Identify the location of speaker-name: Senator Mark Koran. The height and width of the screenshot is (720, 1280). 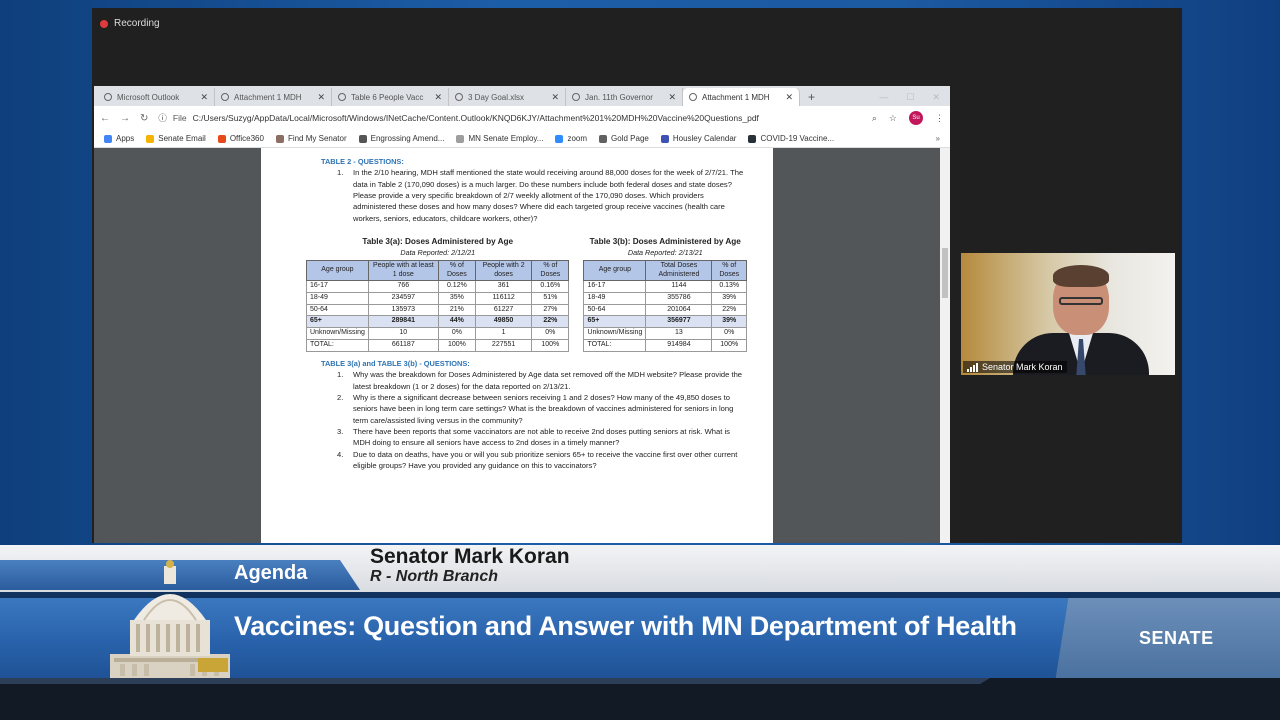
(470, 556).